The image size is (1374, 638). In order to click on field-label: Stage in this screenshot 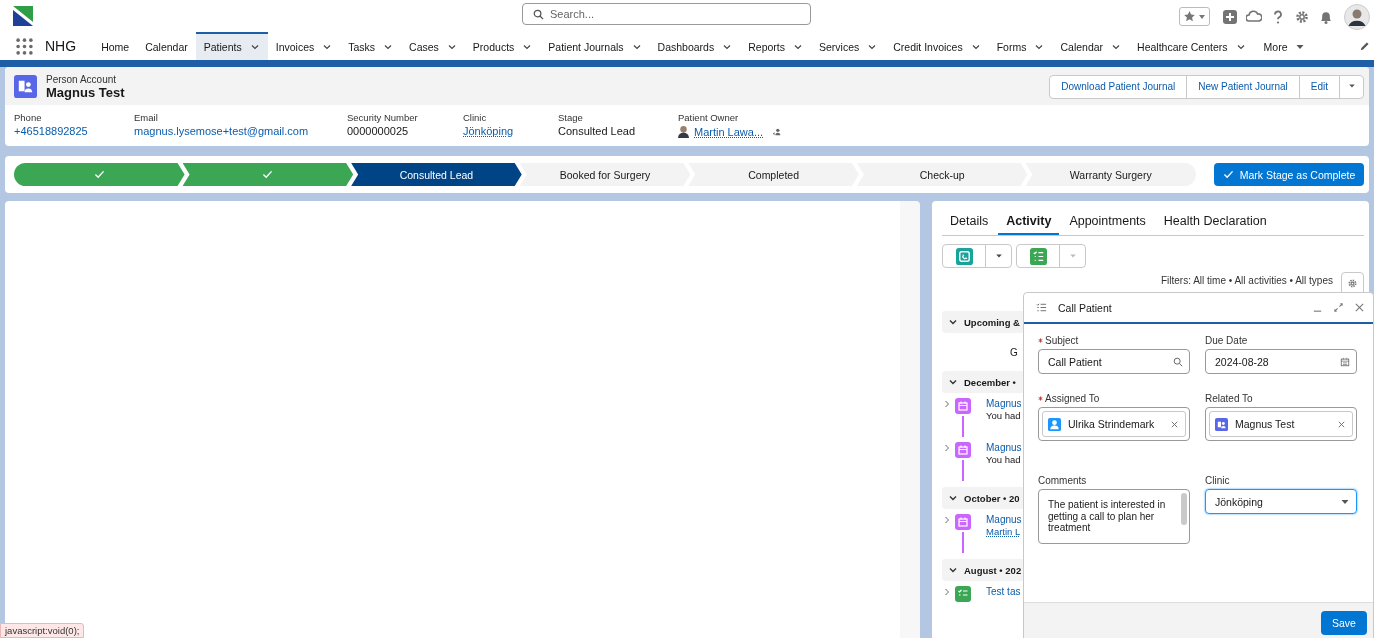, I will do `click(571, 117)`.